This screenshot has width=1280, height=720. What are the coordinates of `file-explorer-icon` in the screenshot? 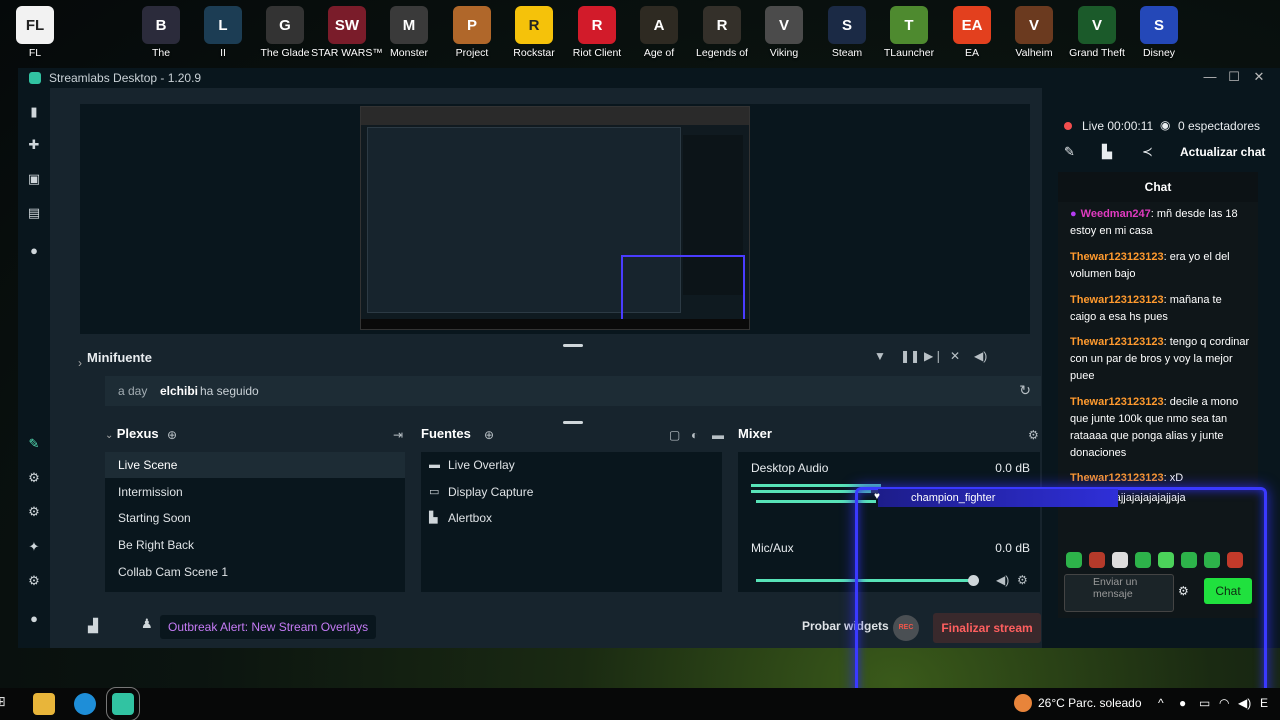 It's located at (44, 704).